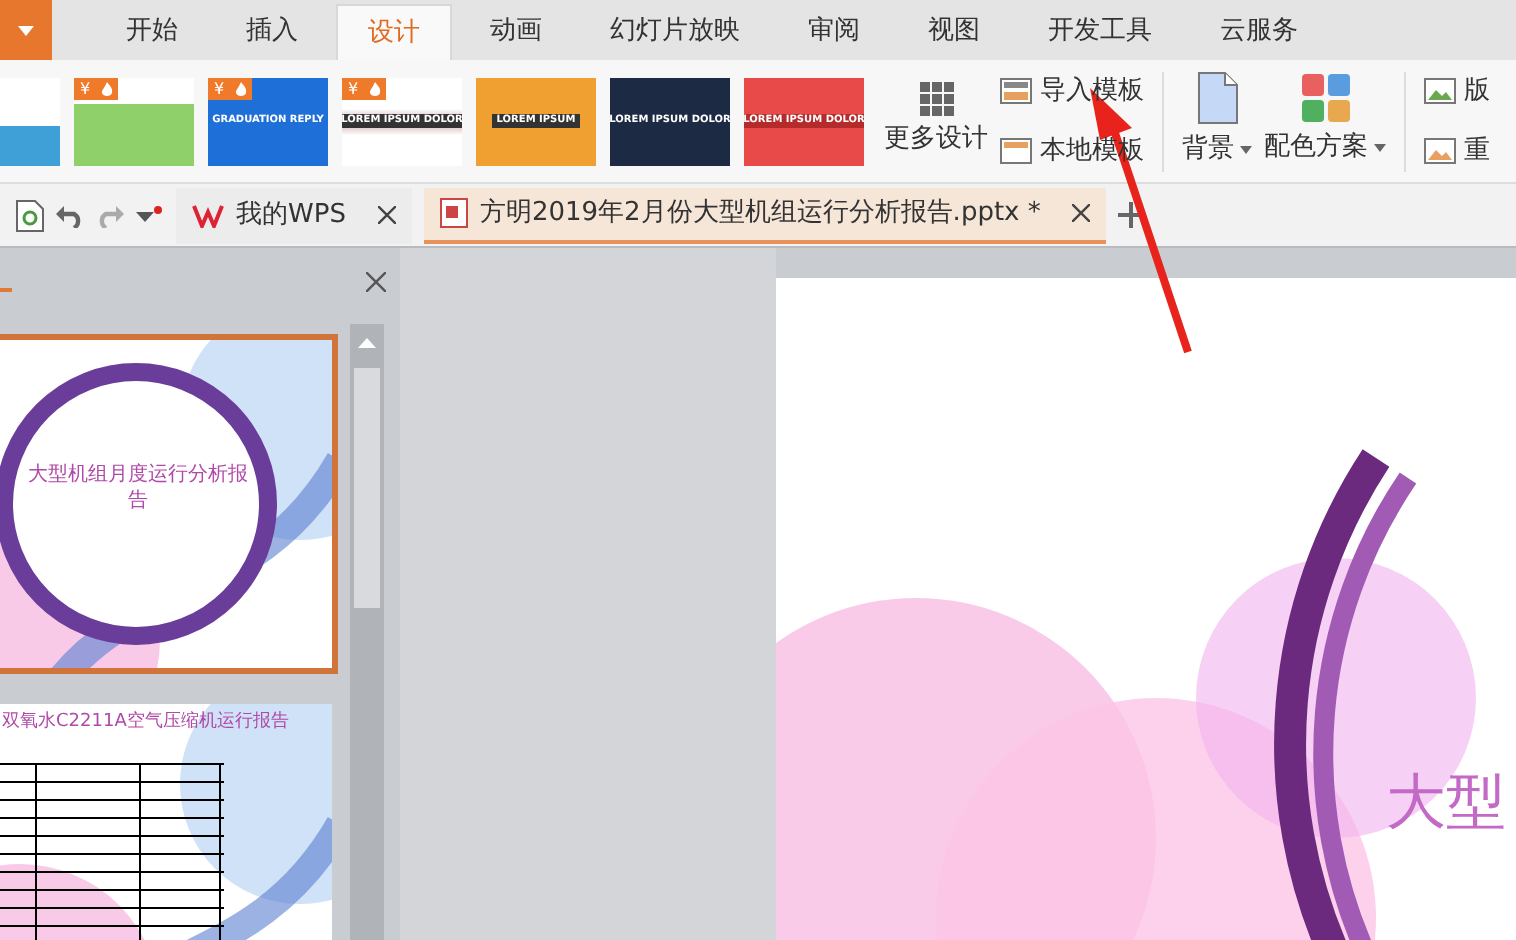 This screenshot has height=940, width=1516. What do you see at coordinates (1440, 91) in the screenshot?
I see `picture-icon` at bounding box center [1440, 91].